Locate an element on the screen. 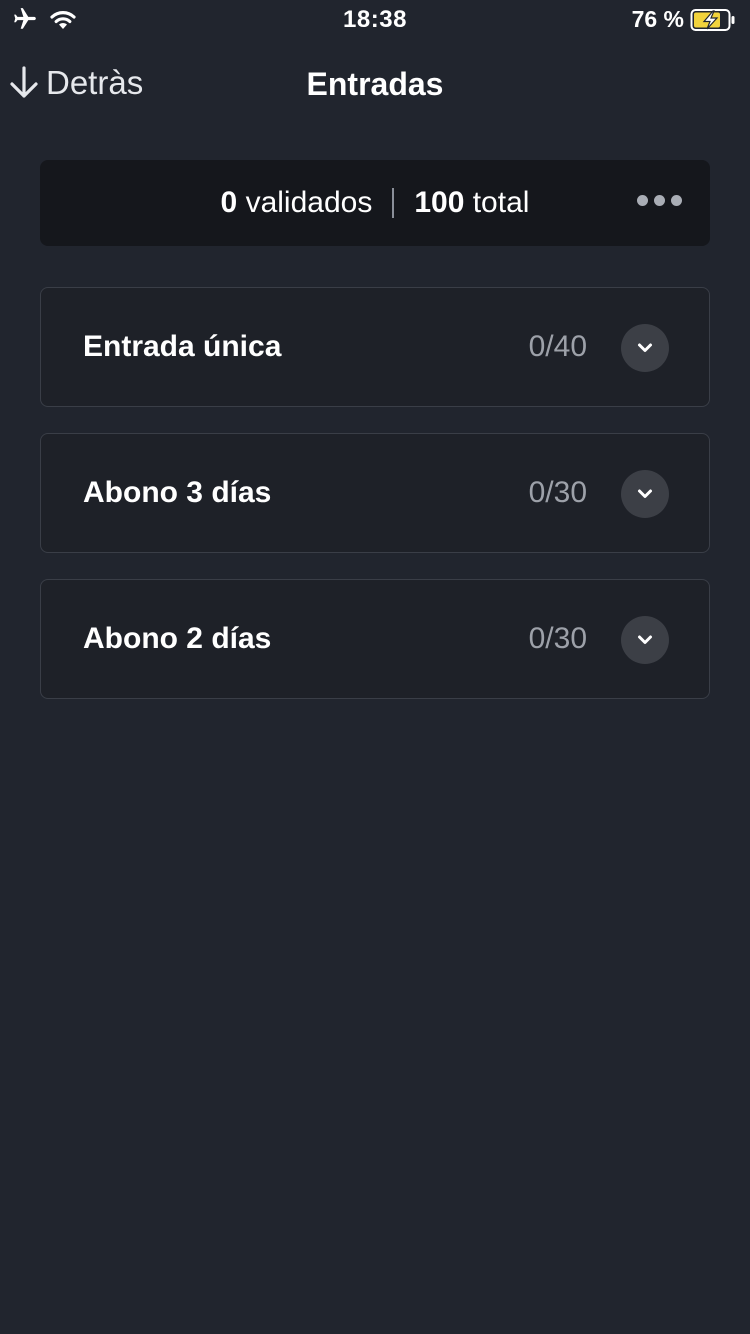 The image size is (750, 1334). more-options-button is located at coordinates (659, 200).